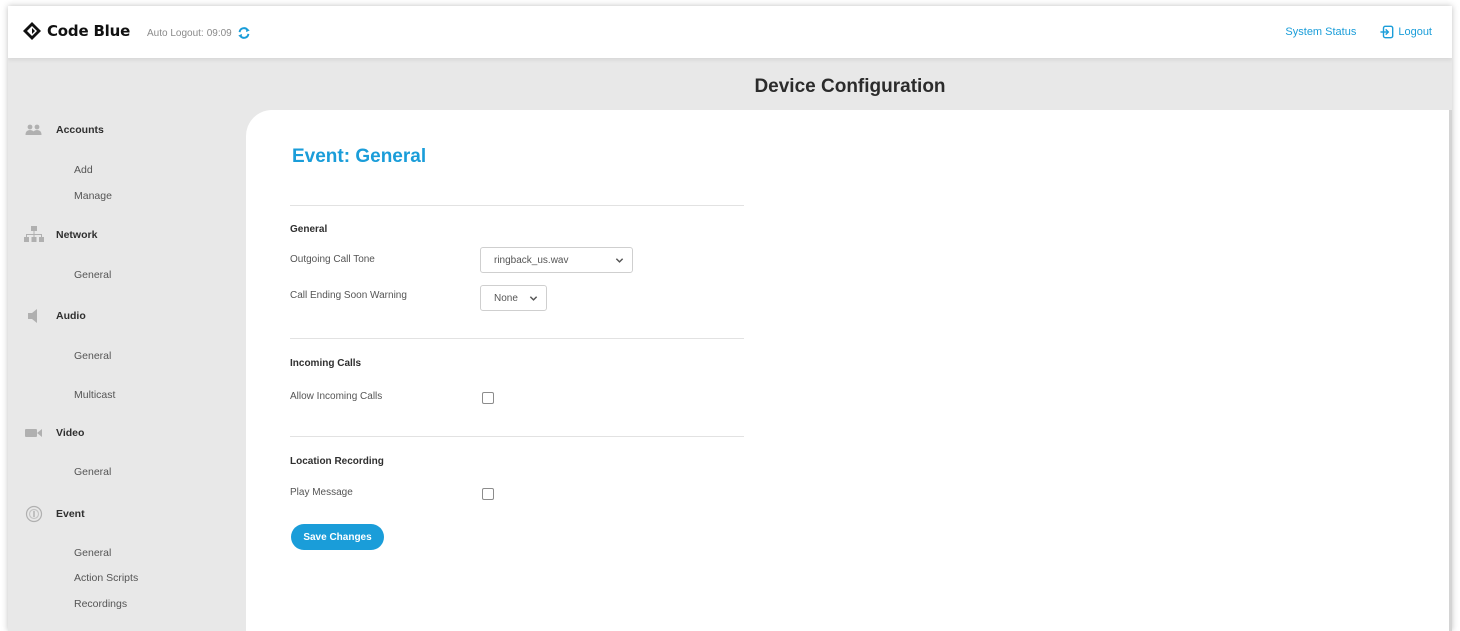  Describe the element at coordinates (219, 33) in the screenshot. I see `auto-logout-time: 09:09` at that location.